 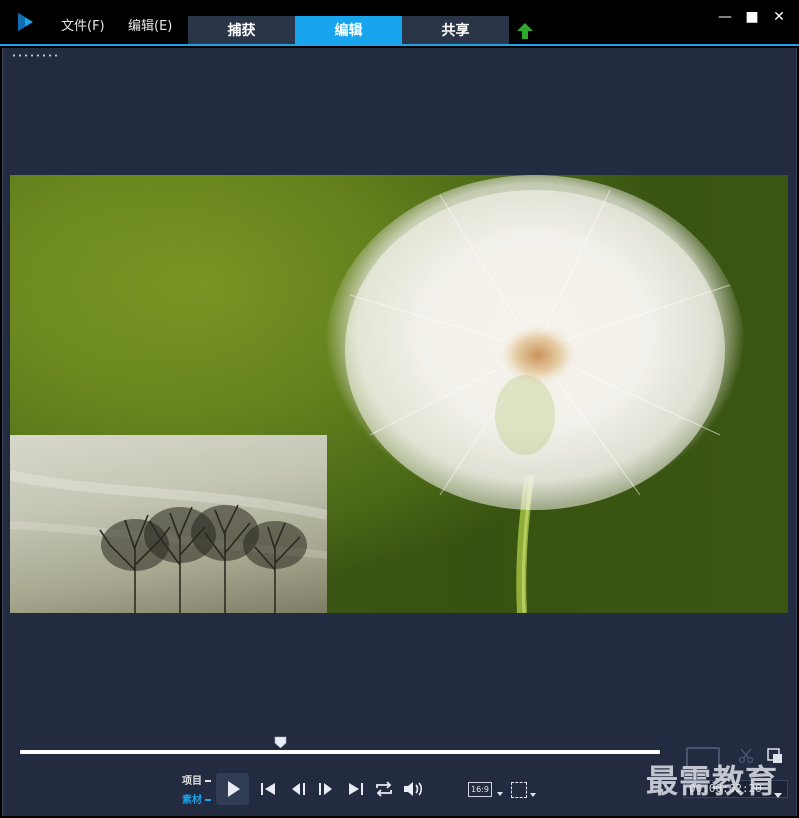 I want to click on go-to-start-icon, so click(x=268, y=789).